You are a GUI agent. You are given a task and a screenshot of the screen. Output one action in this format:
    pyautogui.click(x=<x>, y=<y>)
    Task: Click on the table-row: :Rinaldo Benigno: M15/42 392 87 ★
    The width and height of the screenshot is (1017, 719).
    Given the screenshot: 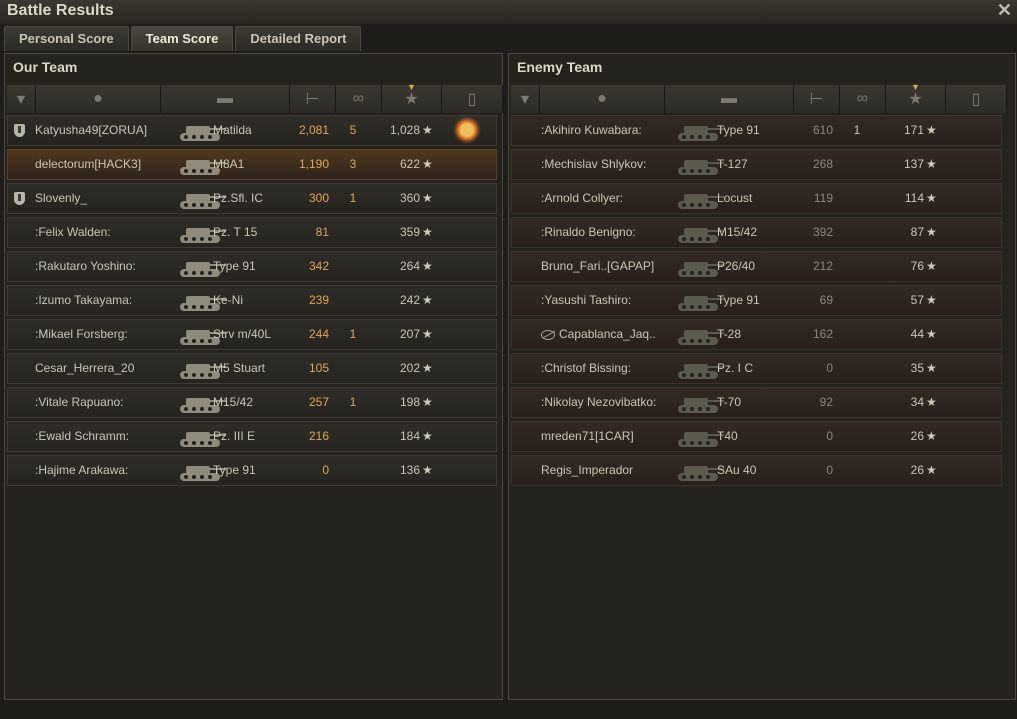 What is the action you would take?
    pyautogui.click(x=756, y=232)
    